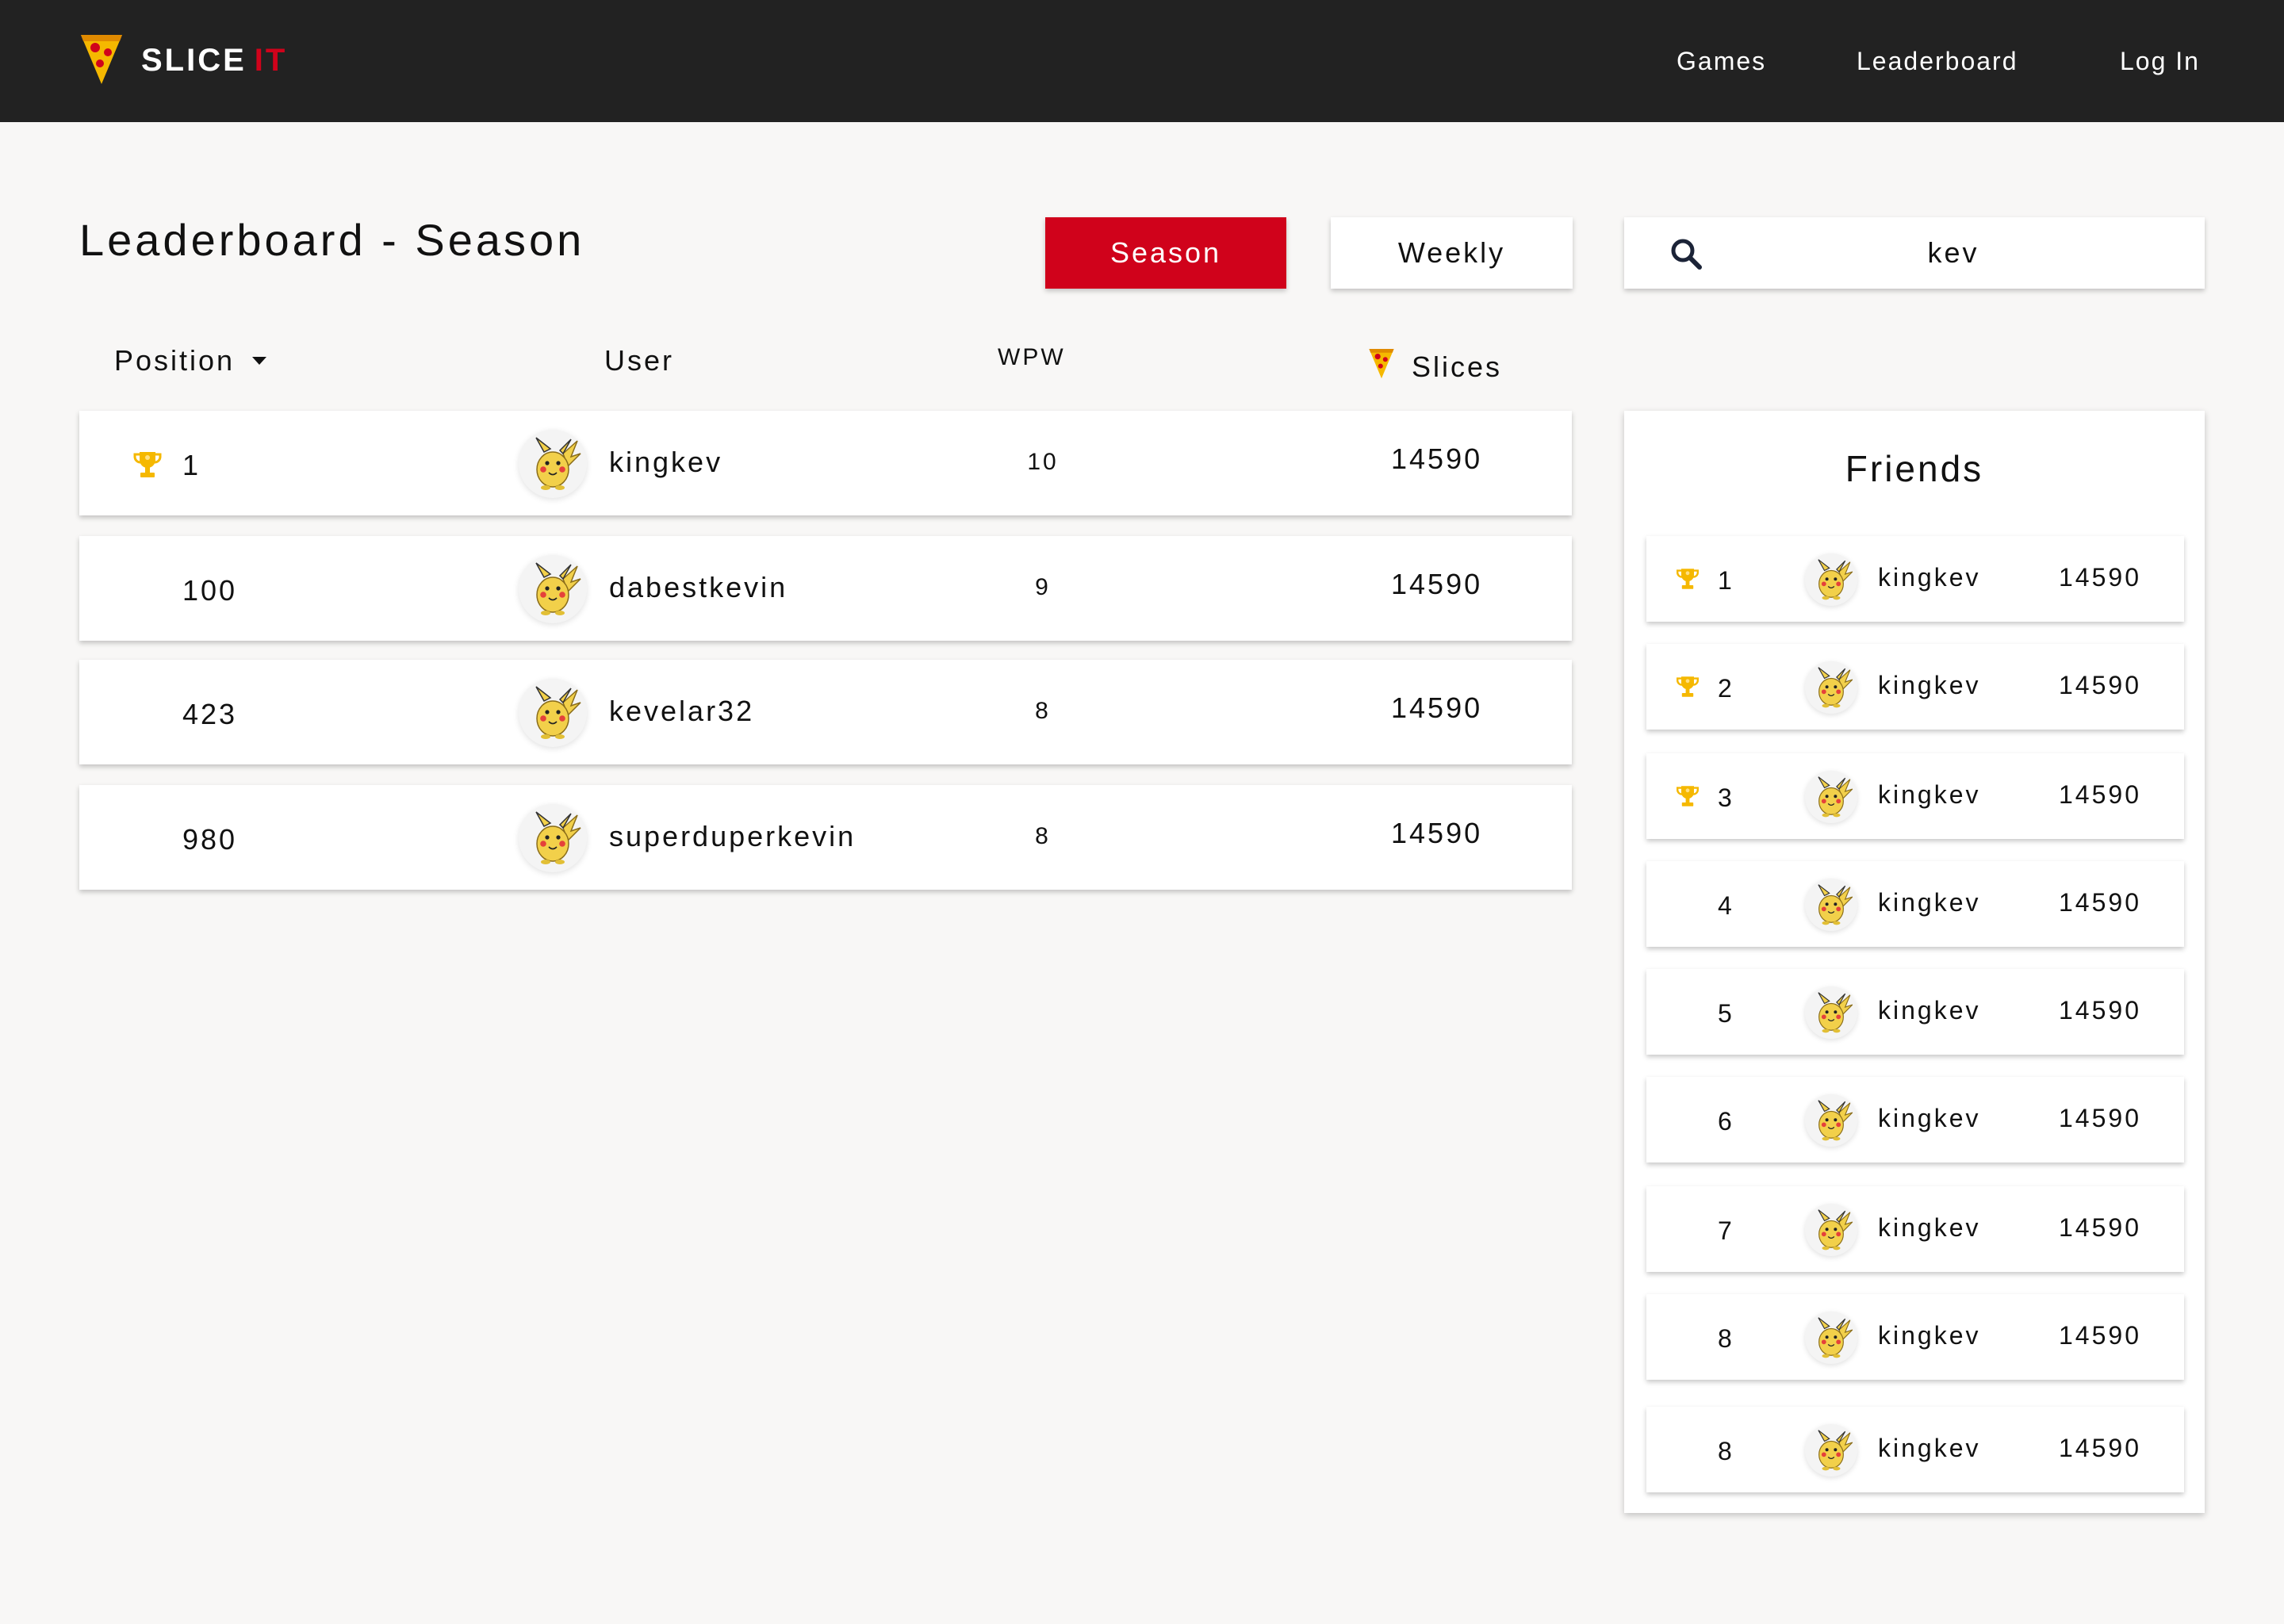 The height and width of the screenshot is (1624, 2284). I want to click on brand-logo: SLICE IT, so click(182, 61).